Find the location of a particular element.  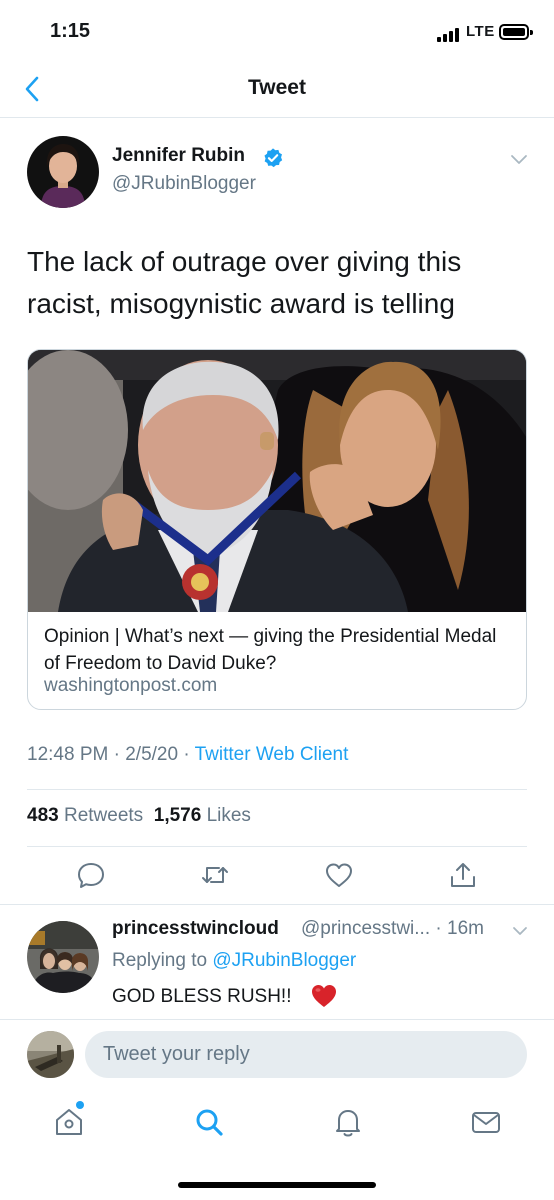

signal-icon is located at coordinates (450, 34).